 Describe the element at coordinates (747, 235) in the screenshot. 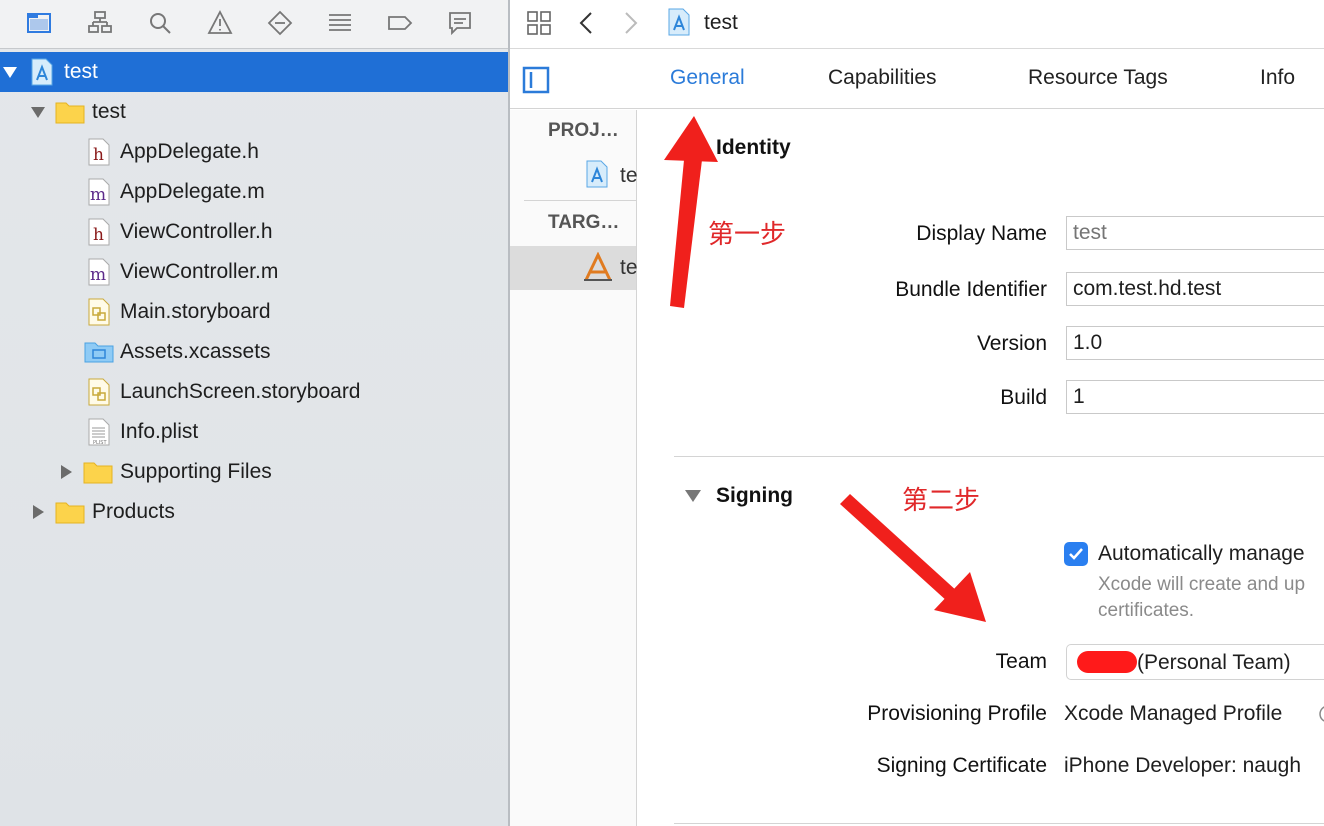

I see `step-one-annotation: 第一步` at that location.